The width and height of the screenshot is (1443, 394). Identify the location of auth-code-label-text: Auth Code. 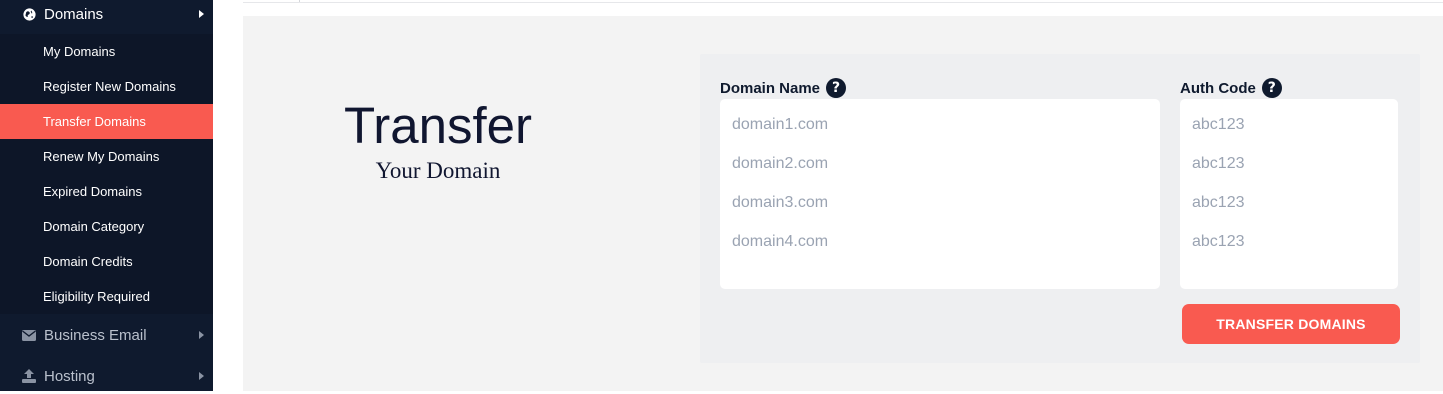
(1218, 88).